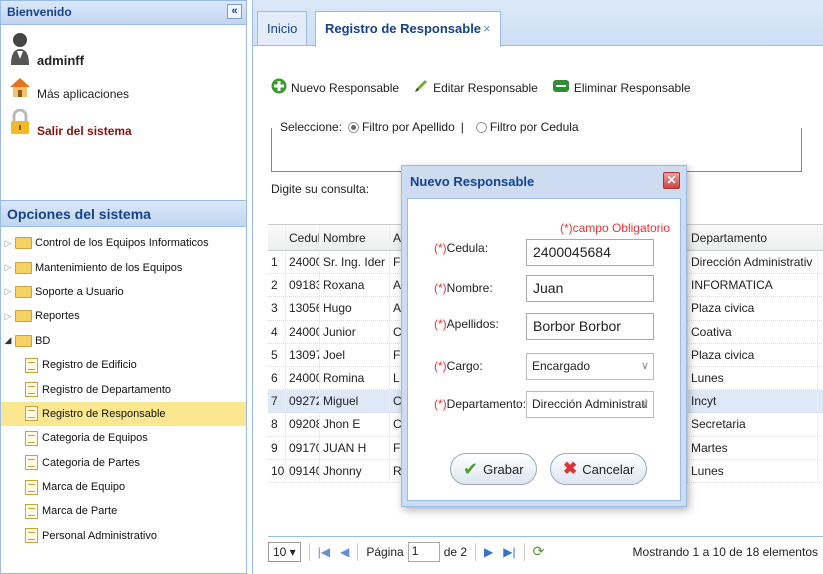 The height and width of the screenshot is (574, 823). What do you see at coordinates (753, 285) in the screenshot?
I see `table-cell: INFORMATICA` at bounding box center [753, 285].